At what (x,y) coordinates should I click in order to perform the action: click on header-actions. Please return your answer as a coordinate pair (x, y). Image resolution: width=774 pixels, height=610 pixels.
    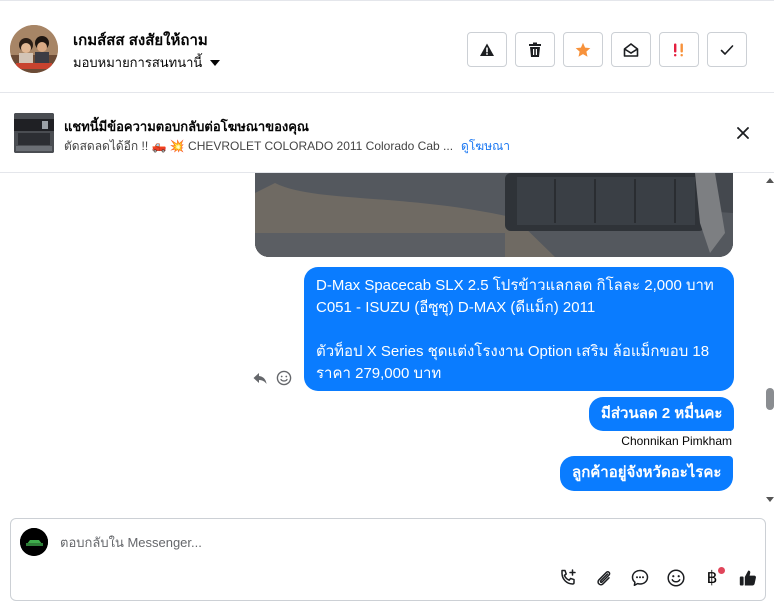
    Looking at the image, I should click on (607, 49).